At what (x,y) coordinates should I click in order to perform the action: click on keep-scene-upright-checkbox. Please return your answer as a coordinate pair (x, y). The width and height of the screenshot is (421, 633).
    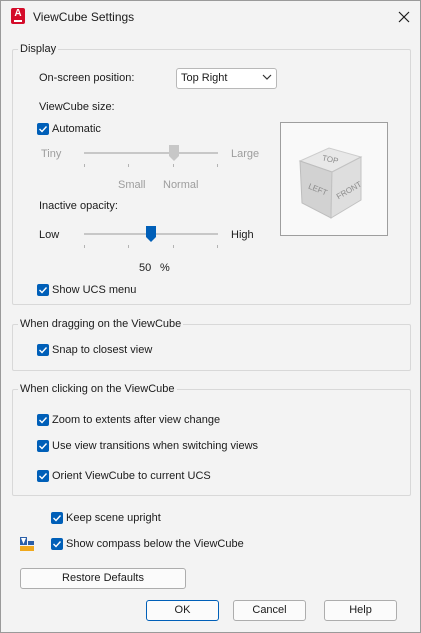
    Looking at the image, I should click on (57, 518).